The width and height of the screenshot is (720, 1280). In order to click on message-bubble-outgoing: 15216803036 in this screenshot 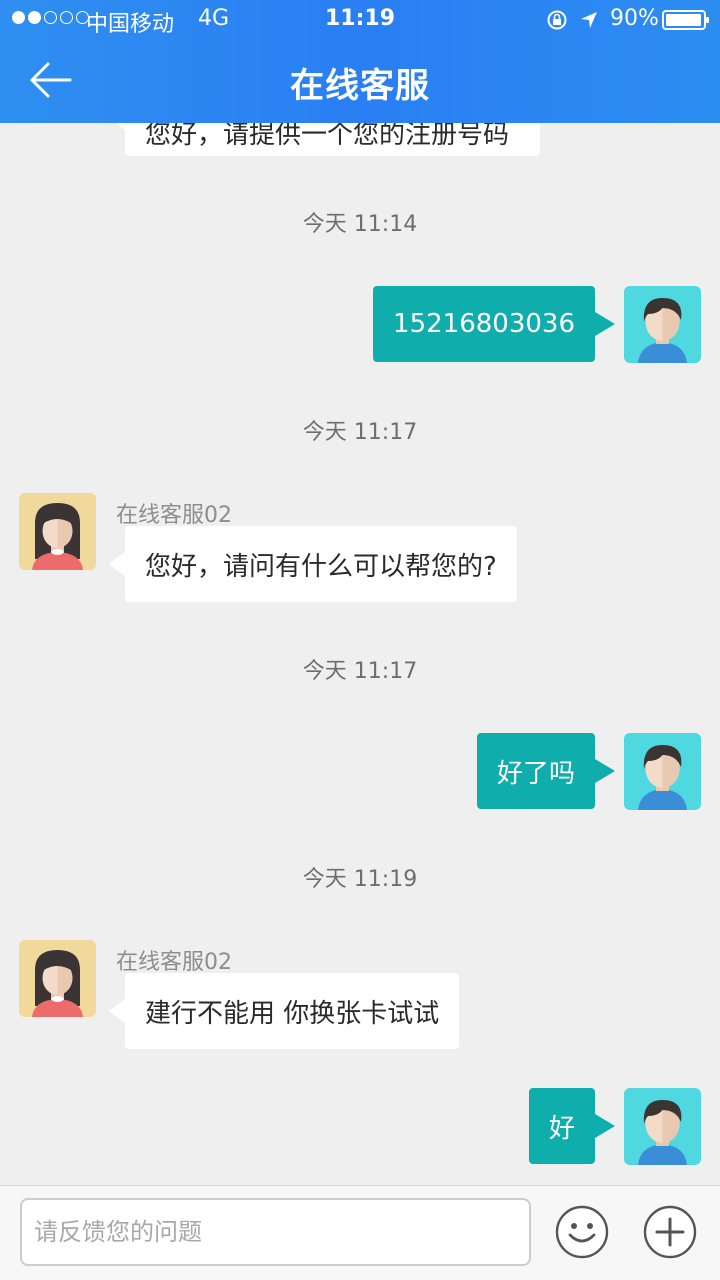, I will do `click(494, 324)`.